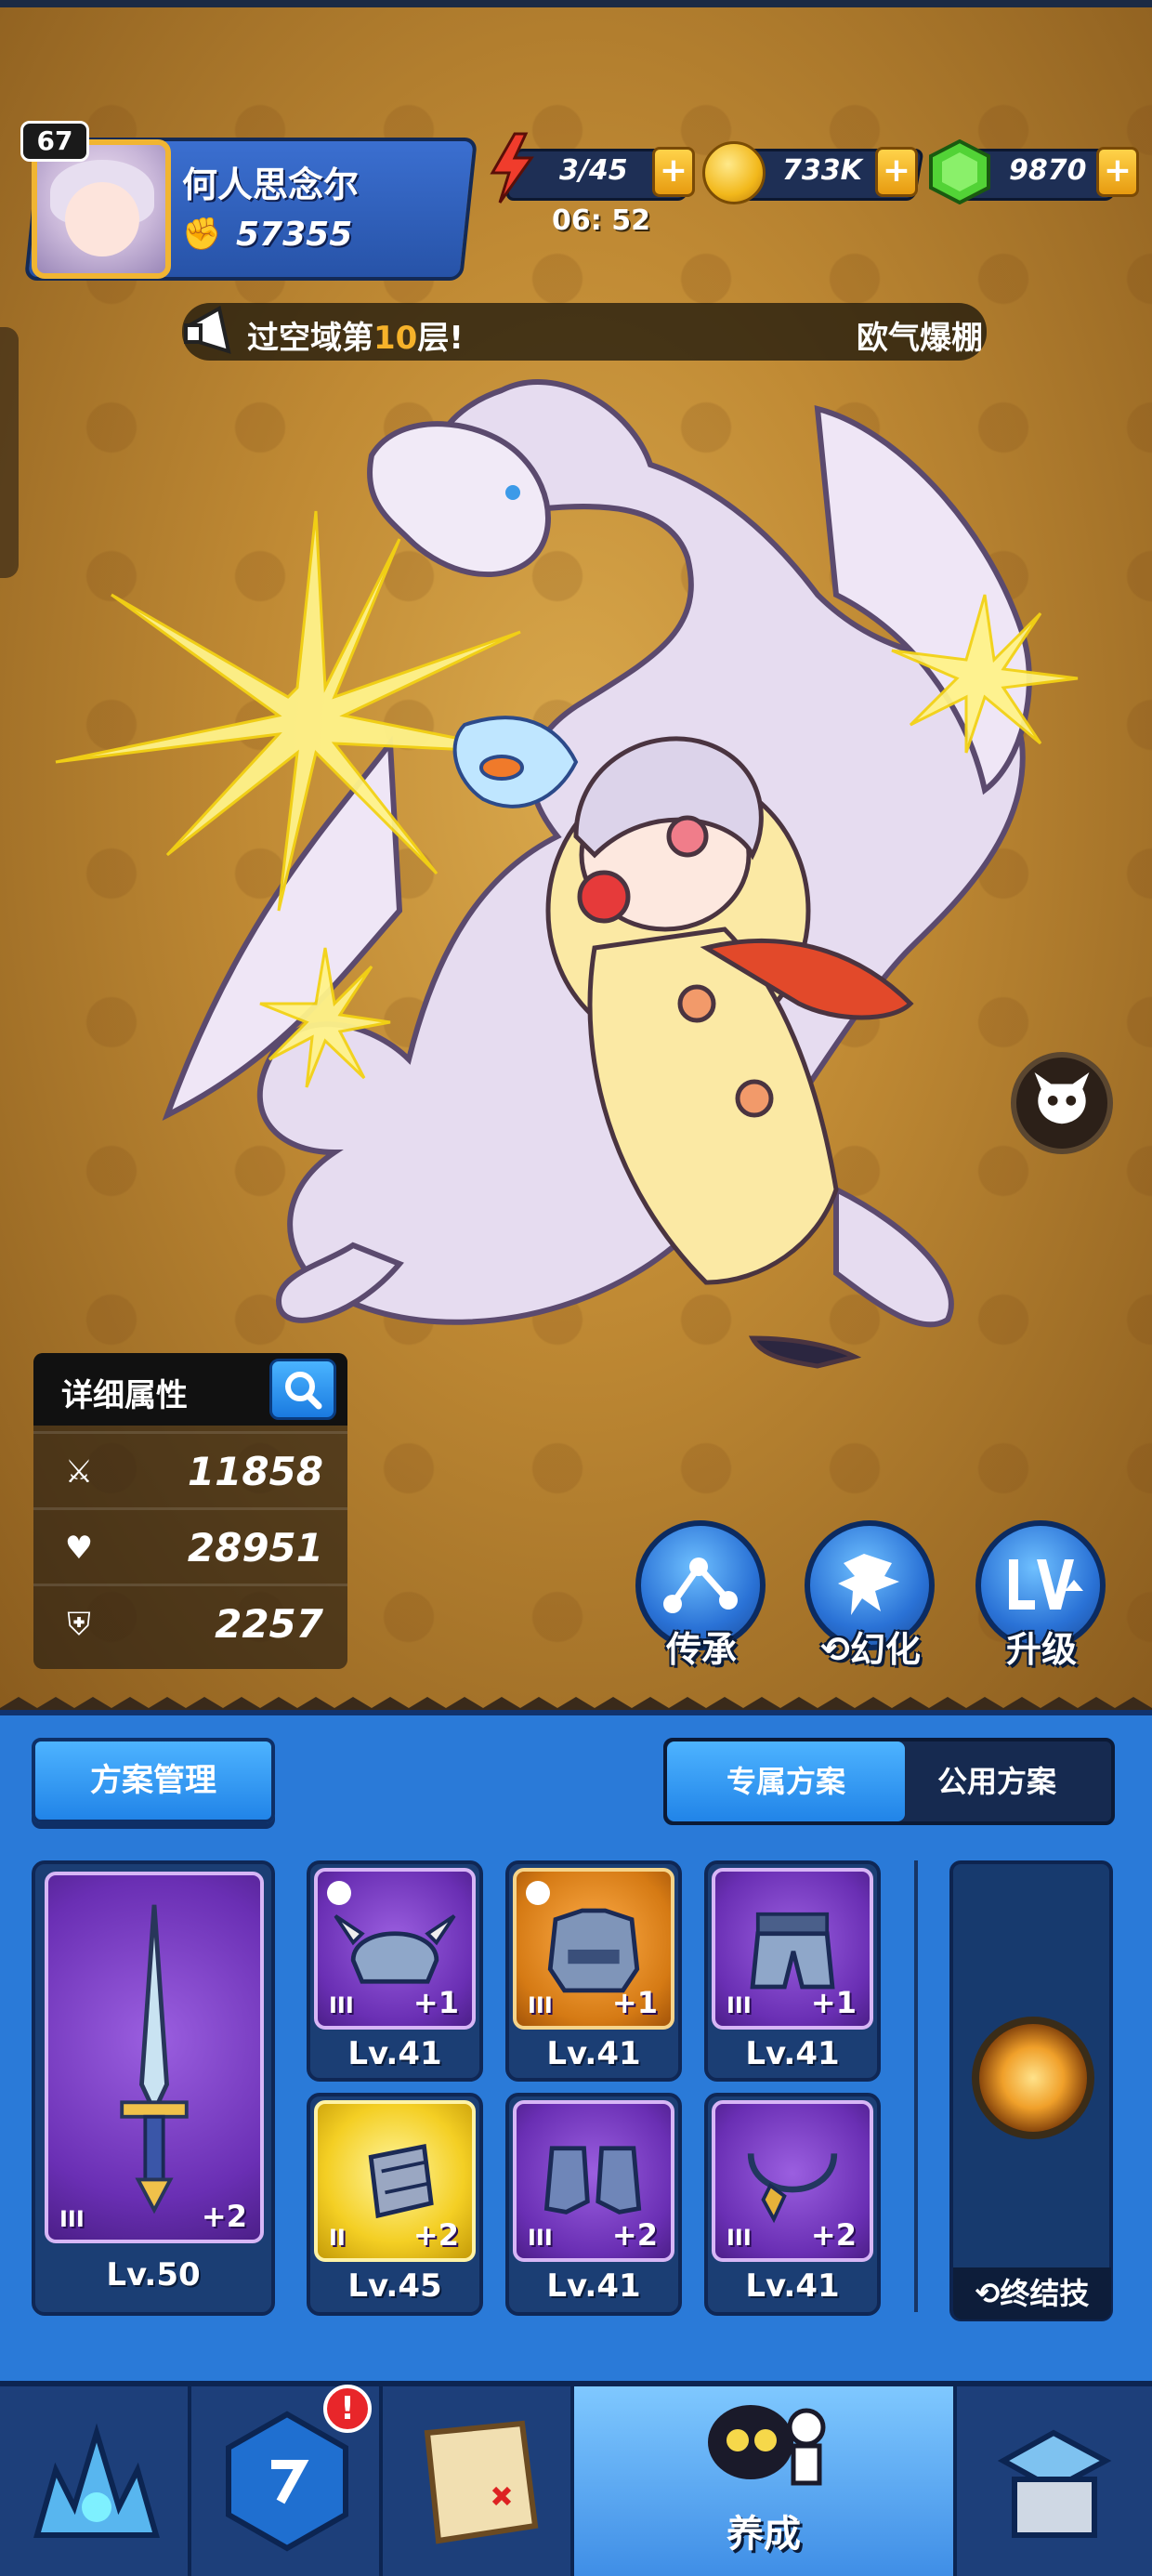 The width and height of the screenshot is (1152, 2576). I want to click on swap-pet-button, so click(1062, 1103).